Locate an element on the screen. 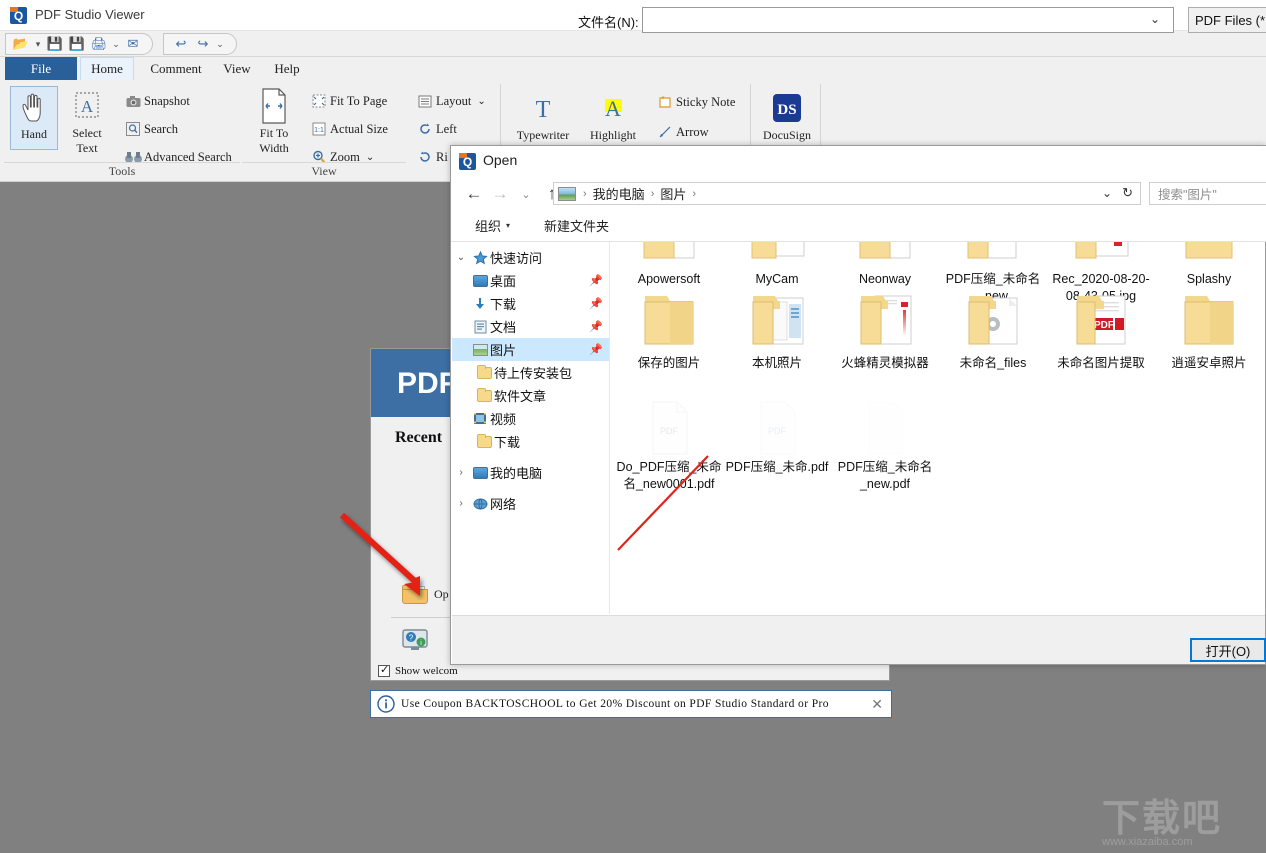 The image size is (1266, 853). file-item: 本机照片 is located at coordinates (777, 331).